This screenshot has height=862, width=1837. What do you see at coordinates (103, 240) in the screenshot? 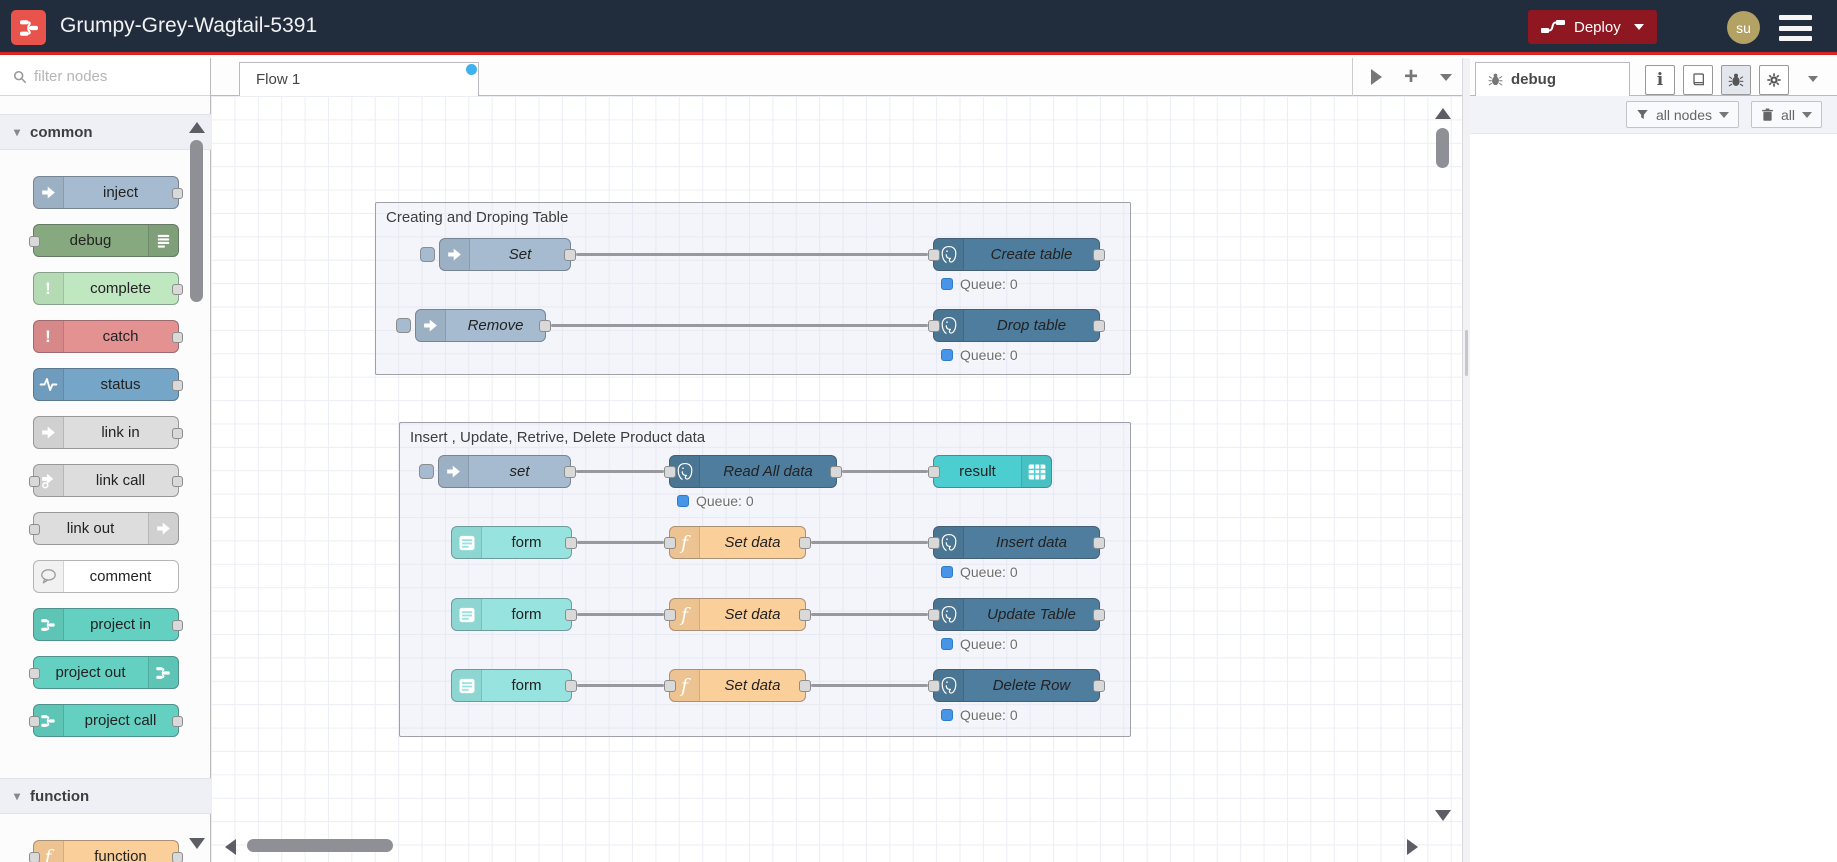
I see `palette-node-debug: debug` at bounding box center [103, 240].